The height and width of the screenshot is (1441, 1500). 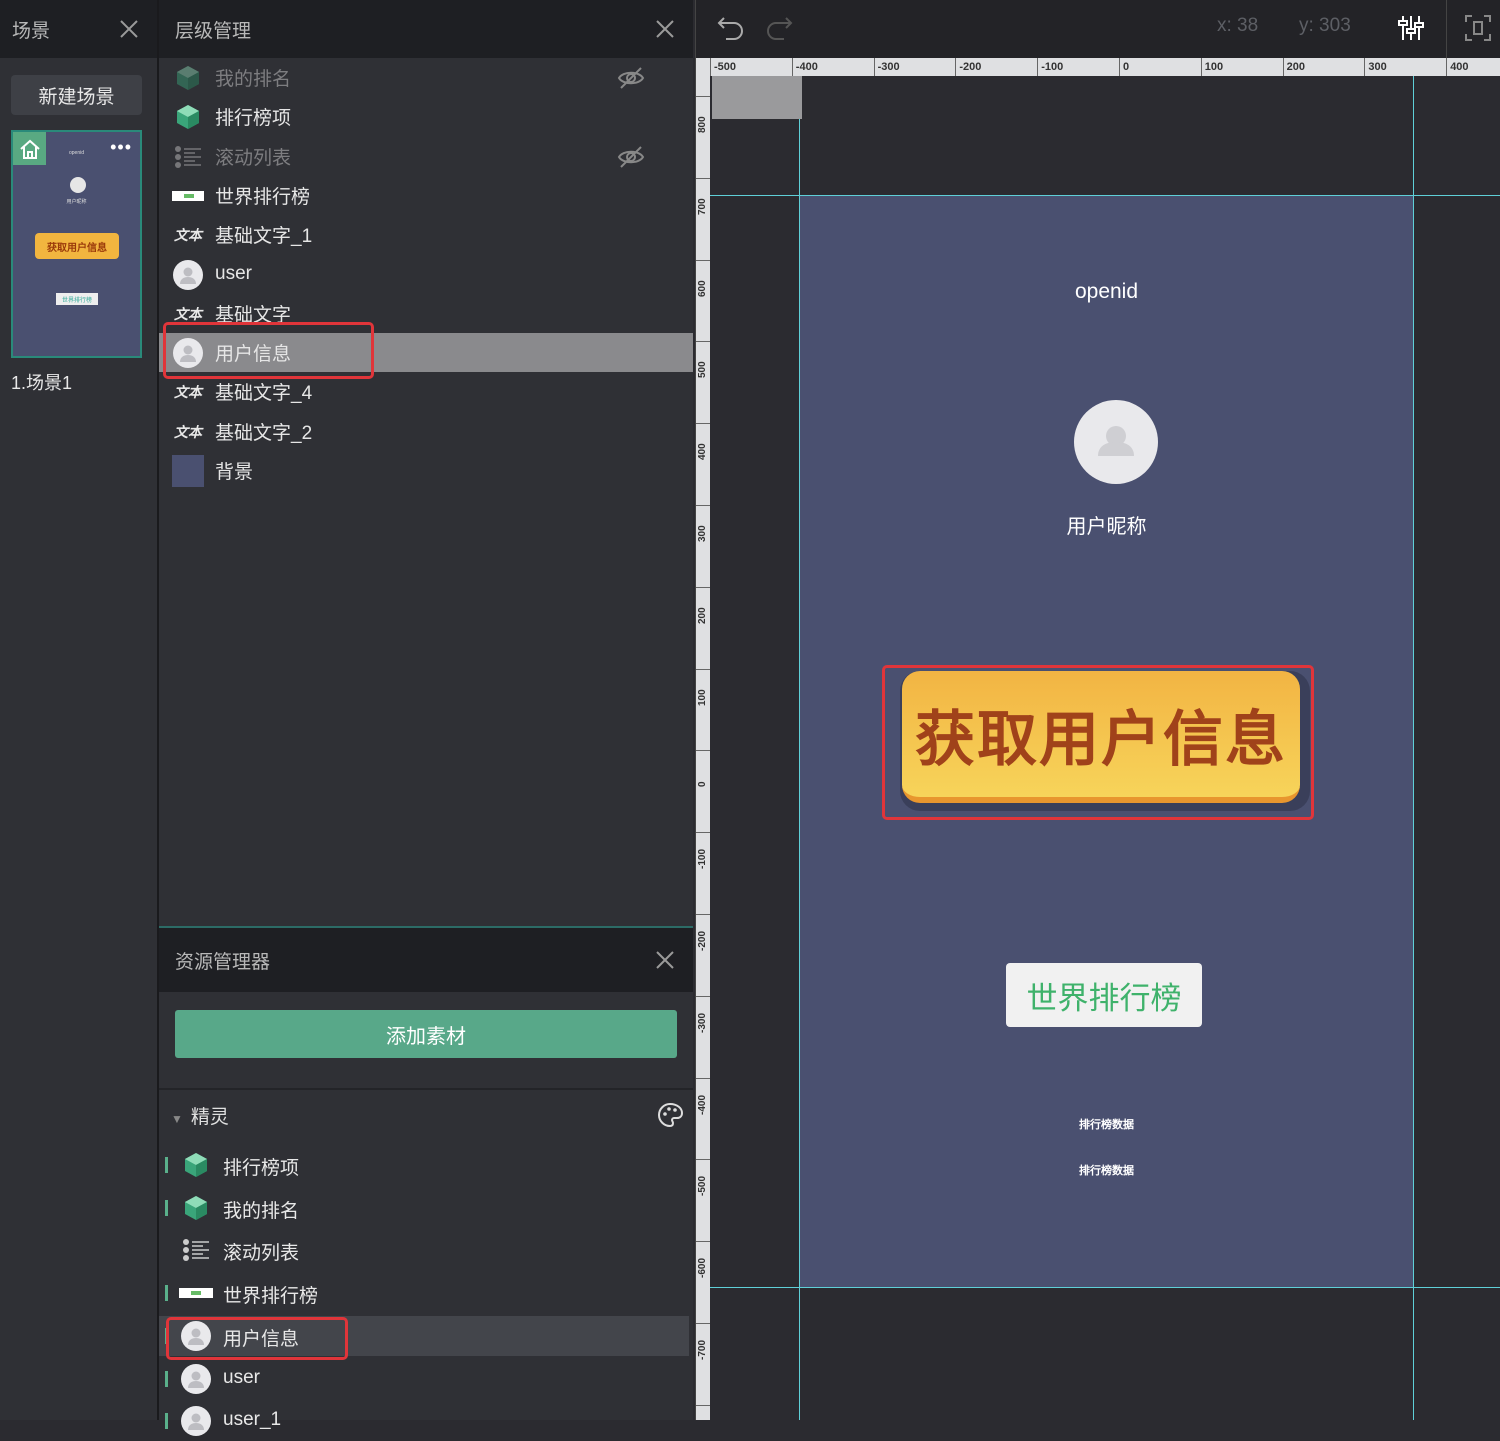 What do you see at coordinates (261, 1339) in the screenshot?
I see `resource-item-label: 用户信息` at bounding box center [261, 1339].